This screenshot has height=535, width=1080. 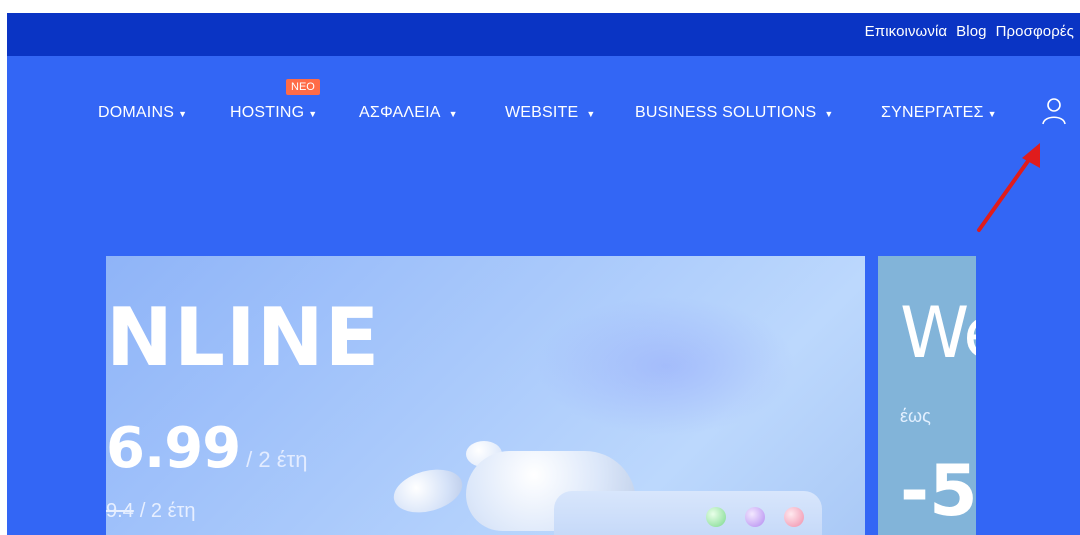 What do you see at coordinates (303, 87) in the screenshot?
I see `new-badge: ΝΕΟ` at bounding box center [303, 87].